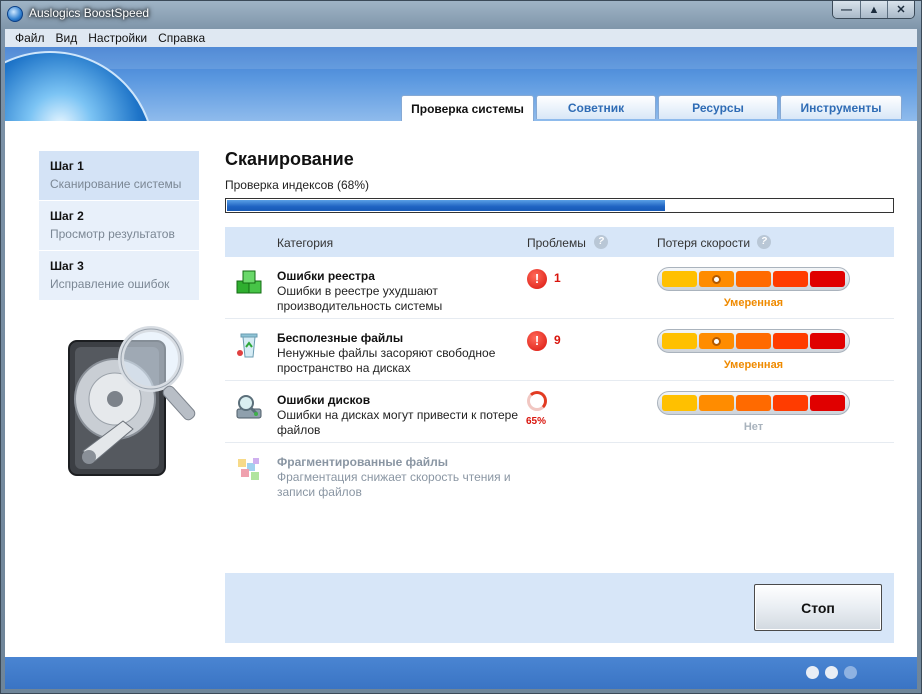 Image resolution: width=922 pixels, height=694 pixels. I want to click on action-panel: Стоп, so click(559, 608).